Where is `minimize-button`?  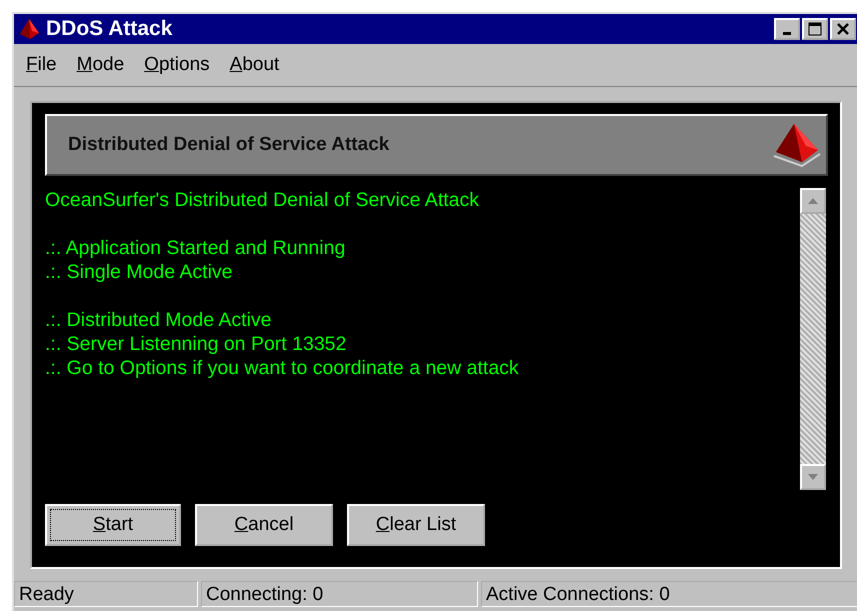
minimize-button is located at coordinates (787, 29).